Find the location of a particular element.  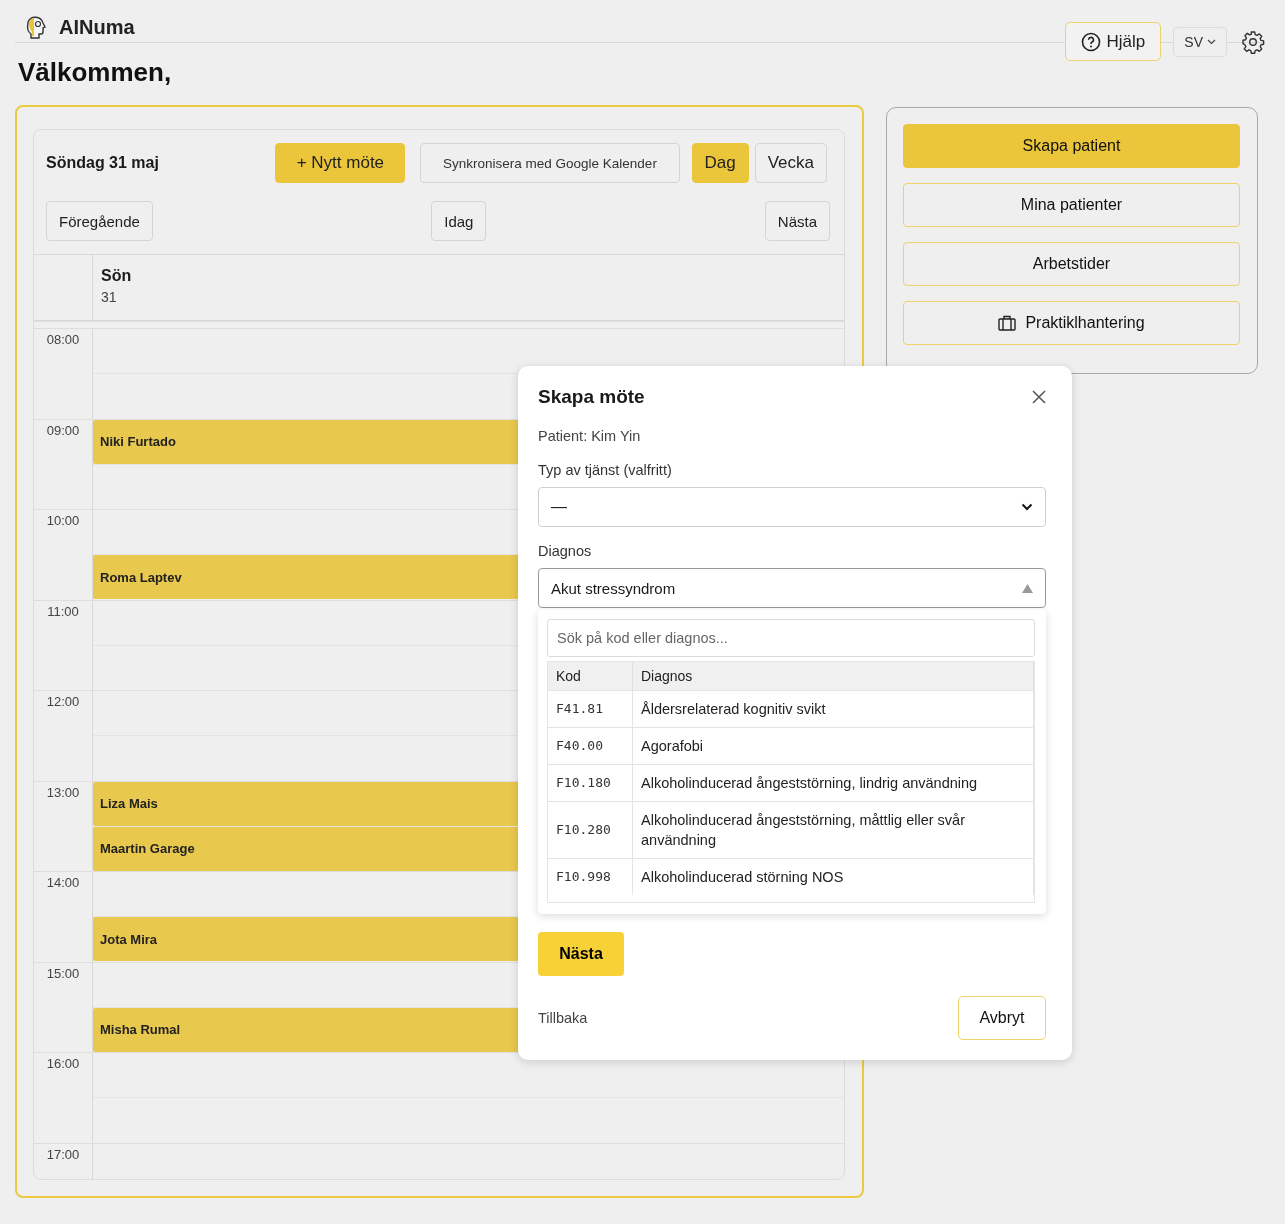

action-button: Skapa patient is located at coordinates (1071, 146).